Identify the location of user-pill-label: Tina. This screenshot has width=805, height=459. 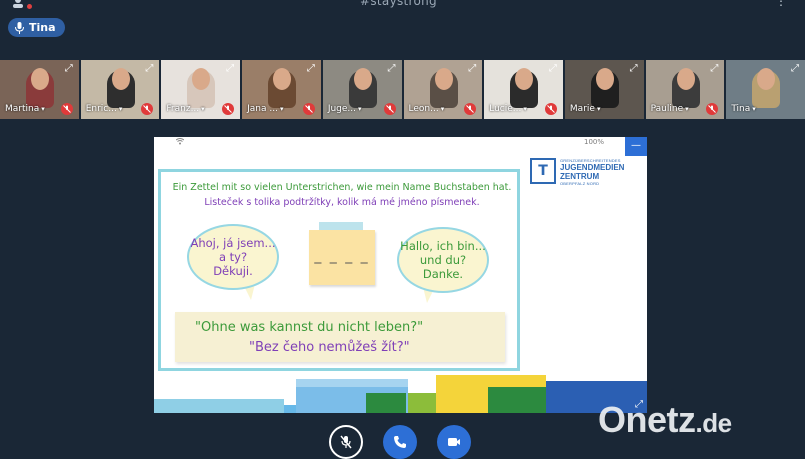
(42, 27).